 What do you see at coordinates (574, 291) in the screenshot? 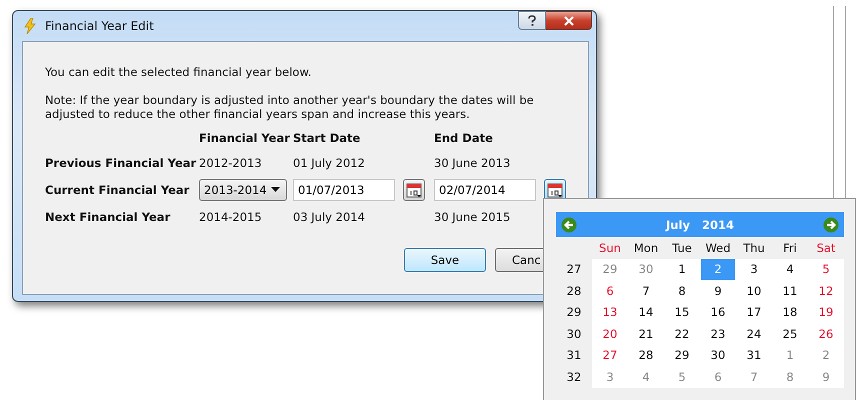
I see `week-number: 28` at bounding box center [574, 291].